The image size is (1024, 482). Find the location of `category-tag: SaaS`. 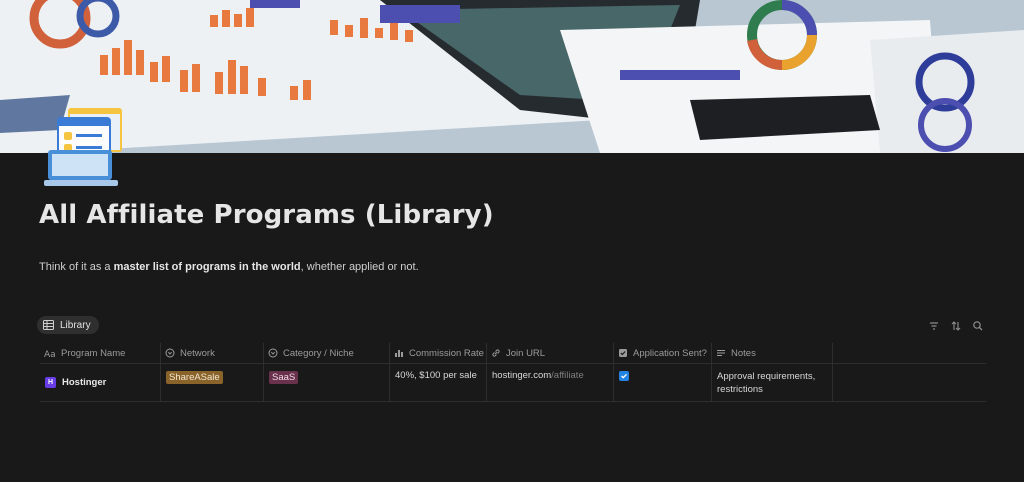

category-tag: SaaS is located at coordinates (284, 377).